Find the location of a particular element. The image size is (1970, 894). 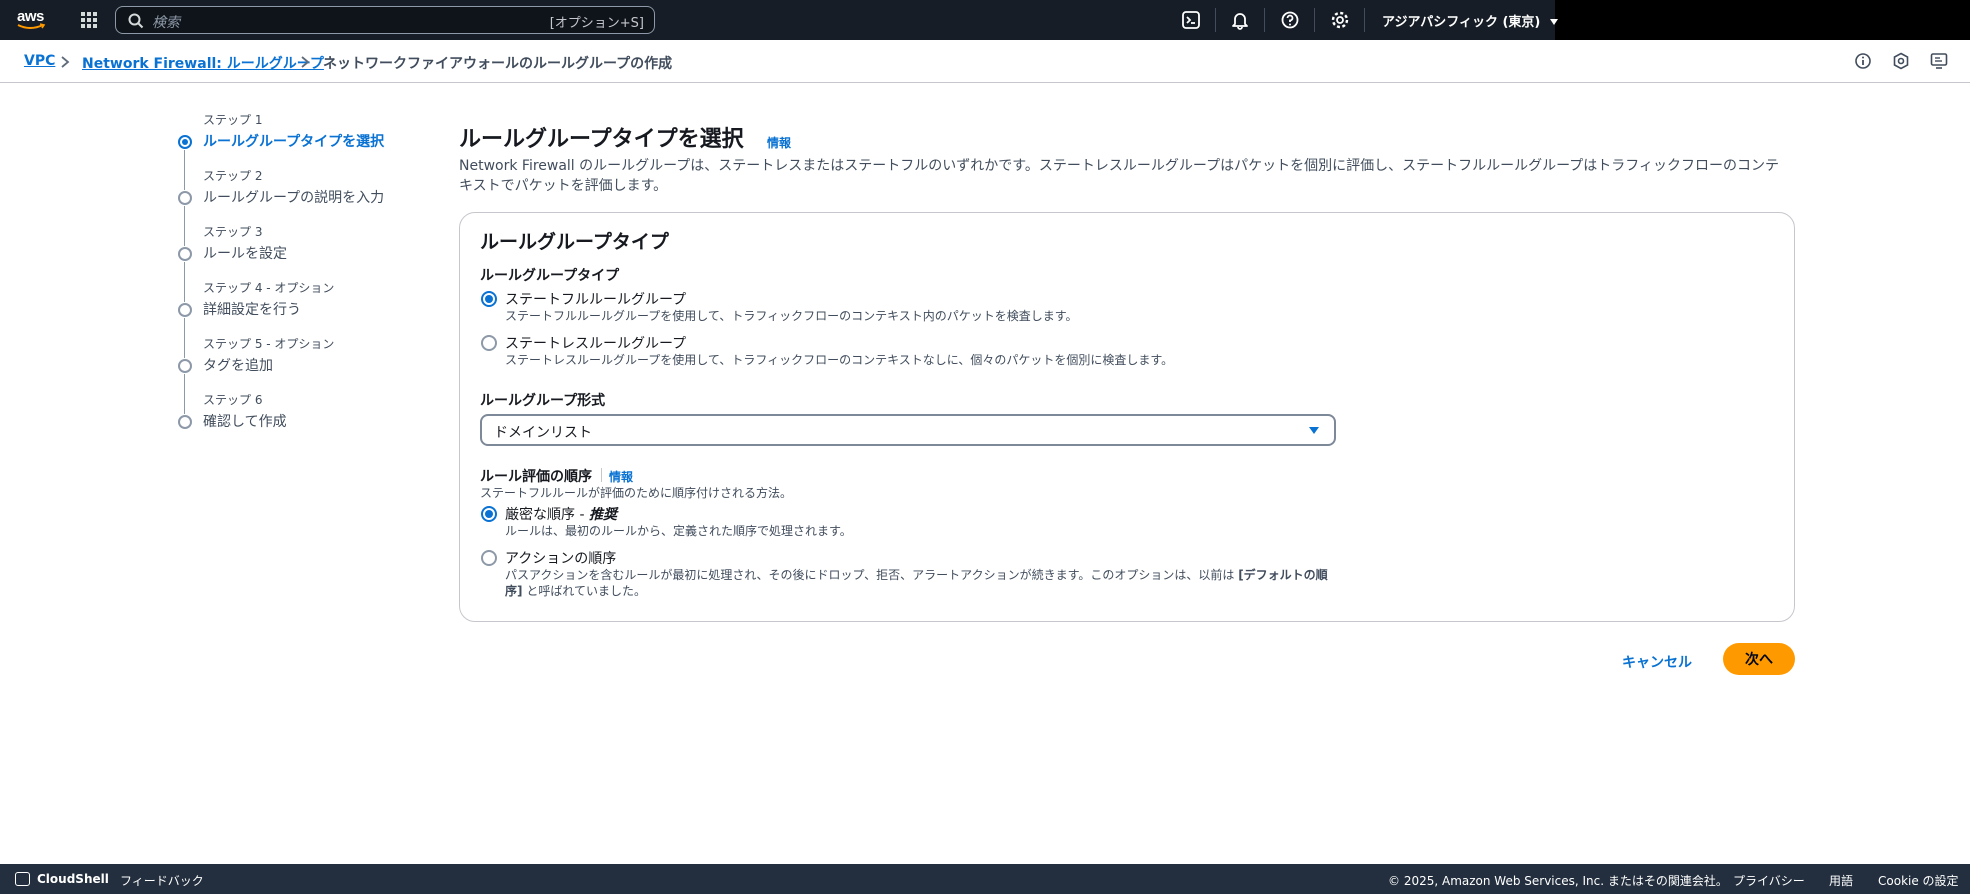

privacy-link: プライバシー is located at coordinates (1769, 880).